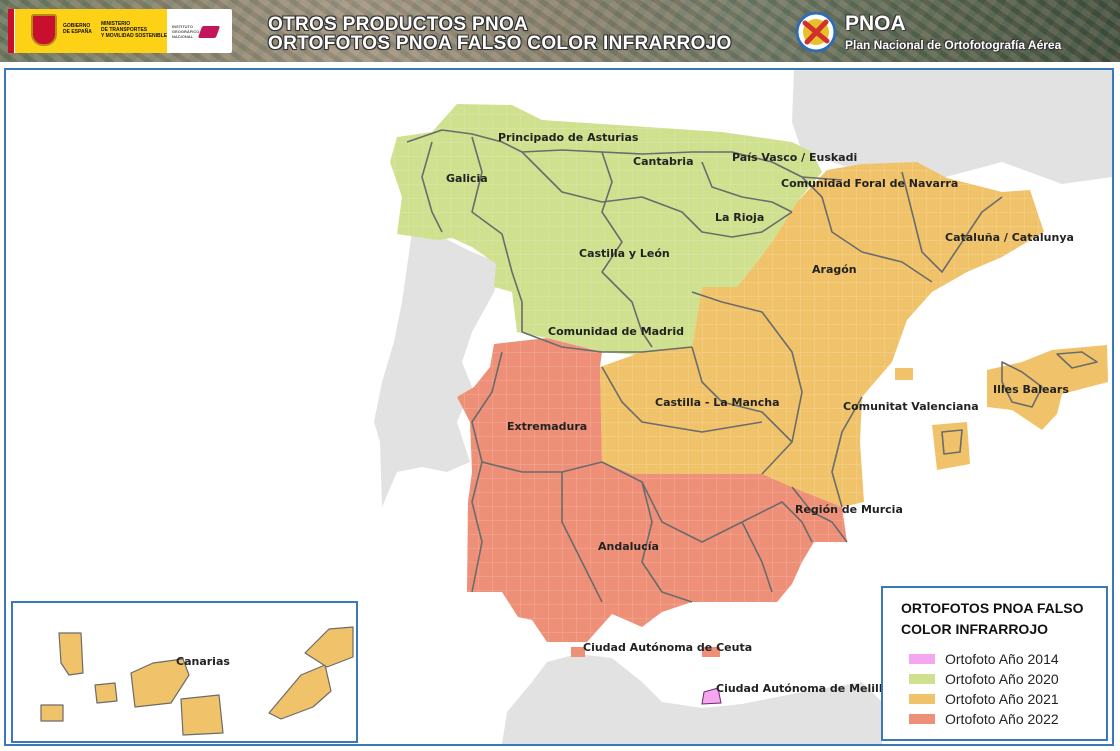 Image resolution: width=1120 pixels, height=751 pixels. Describe the element at coordinates (11, 31) in the screenshot. I see `flag-stripe` at that location.